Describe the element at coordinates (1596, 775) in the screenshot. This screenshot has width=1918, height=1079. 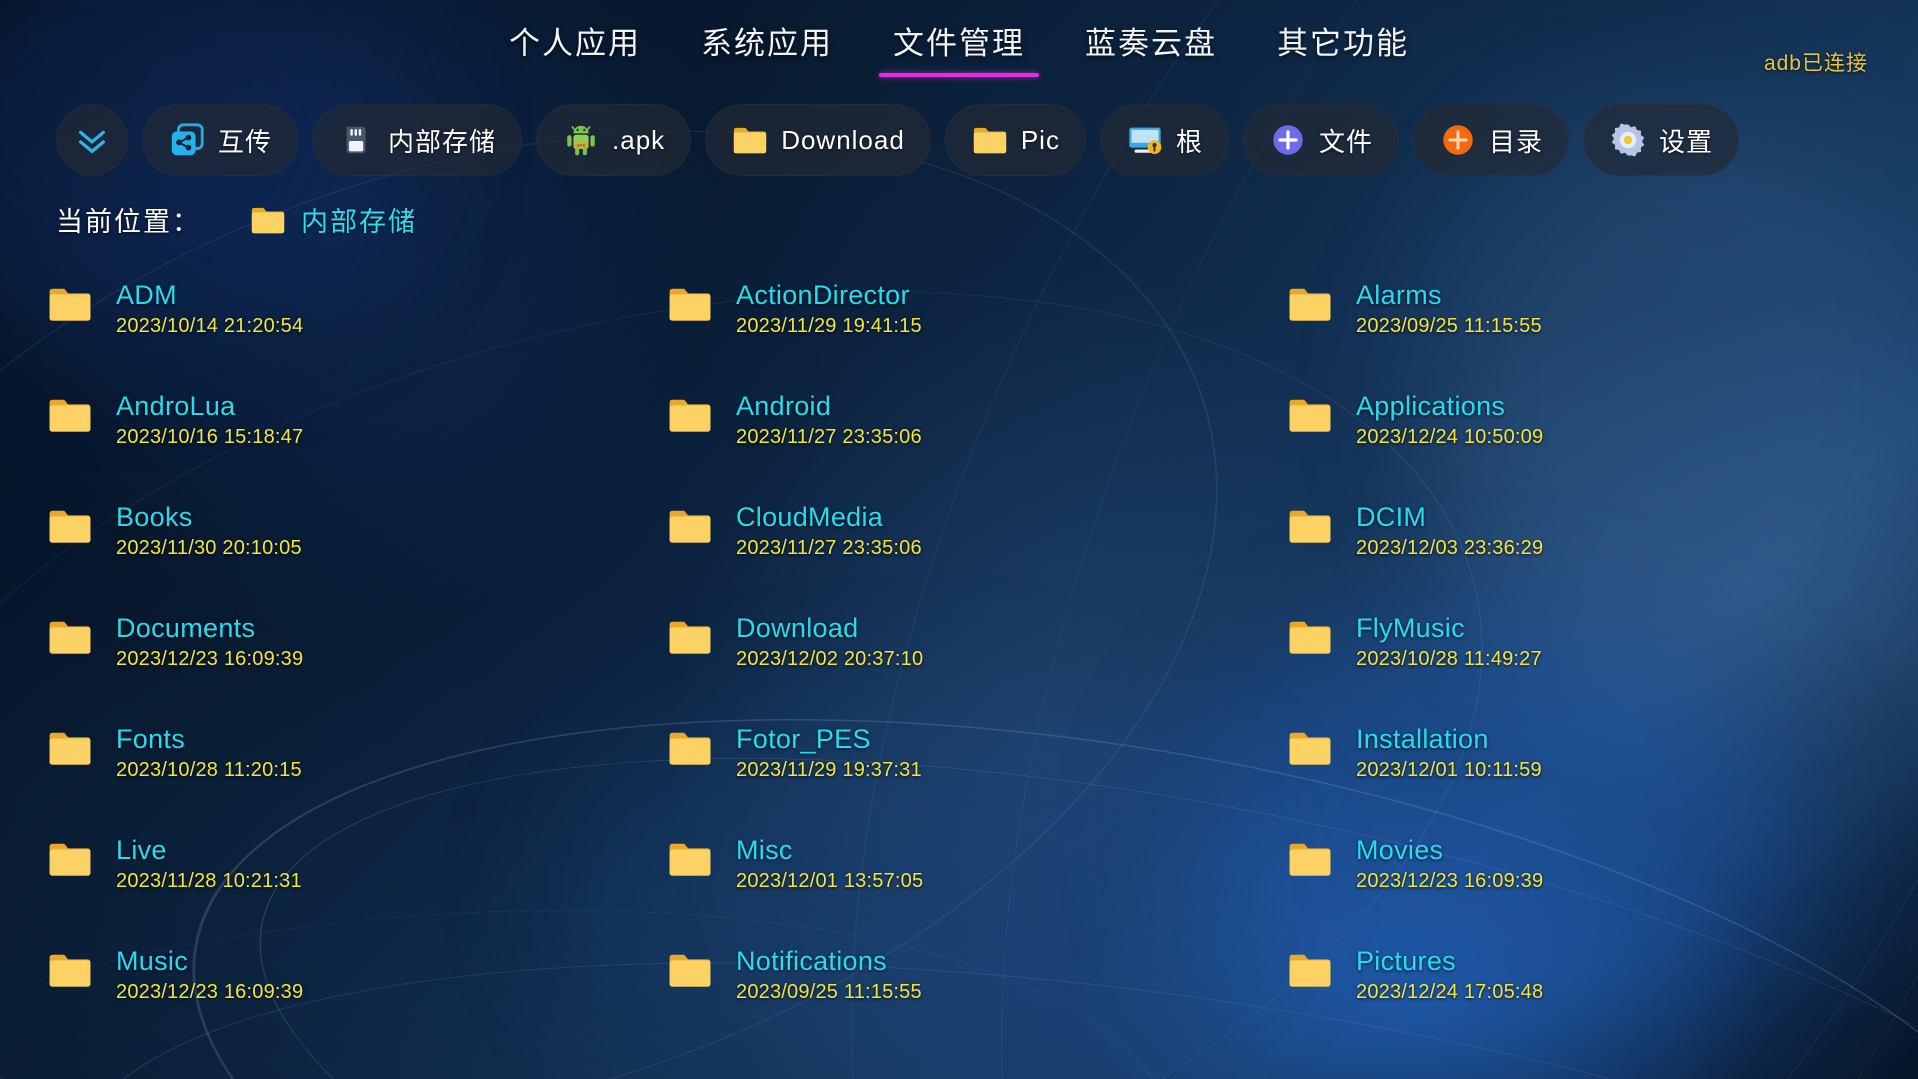
I see `file-item: Installation 2023/12/01 10:11:59` at that location.